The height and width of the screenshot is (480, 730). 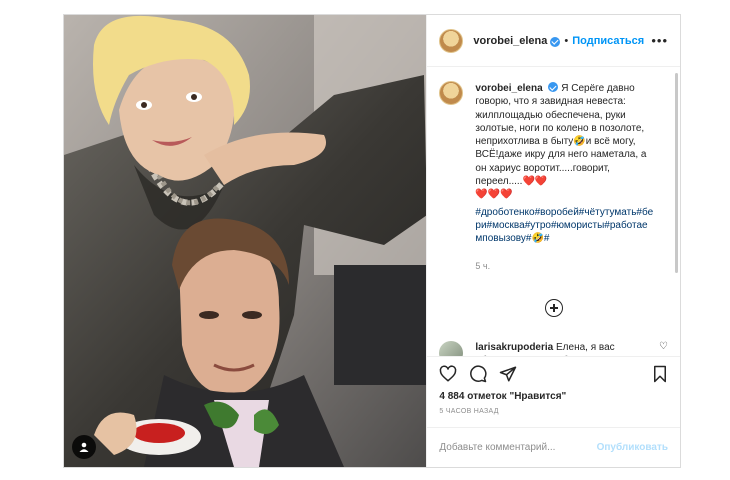 I want to click on add-comment-bar: Опубликовать, so click(x=553, y=447).